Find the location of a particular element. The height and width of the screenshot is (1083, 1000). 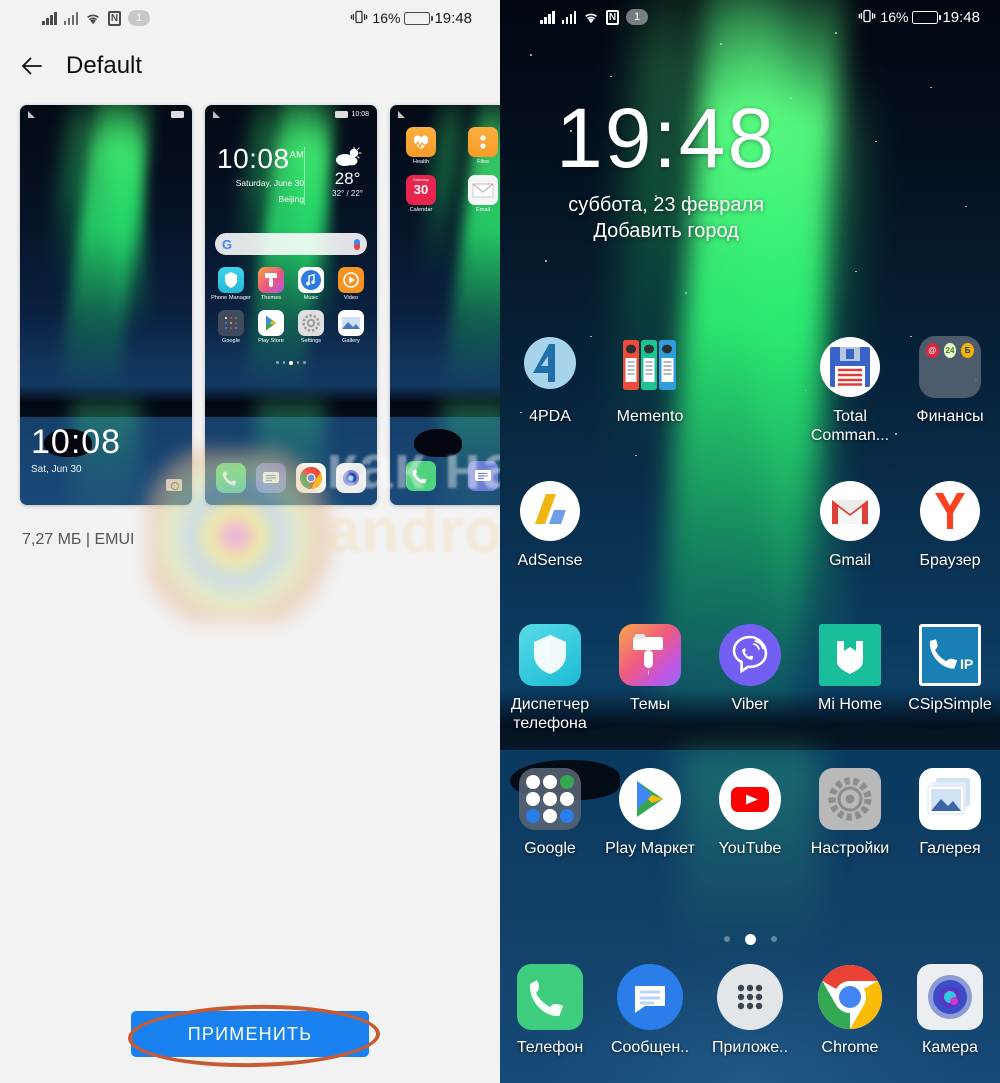

list-item: Health is located at coordinates (421, 146).